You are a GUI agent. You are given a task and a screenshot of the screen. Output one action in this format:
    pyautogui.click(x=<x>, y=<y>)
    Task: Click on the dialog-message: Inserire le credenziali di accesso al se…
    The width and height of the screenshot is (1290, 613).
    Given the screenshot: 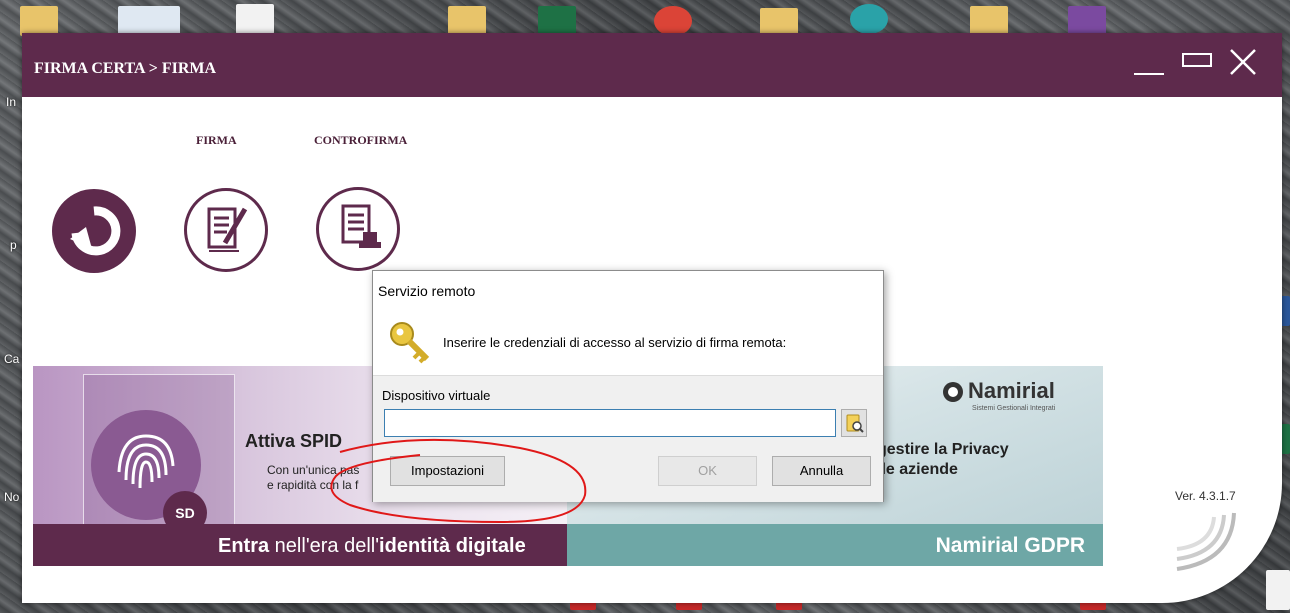 What is the action you would take?
    pyautogui.click(x=615, y=342)
    